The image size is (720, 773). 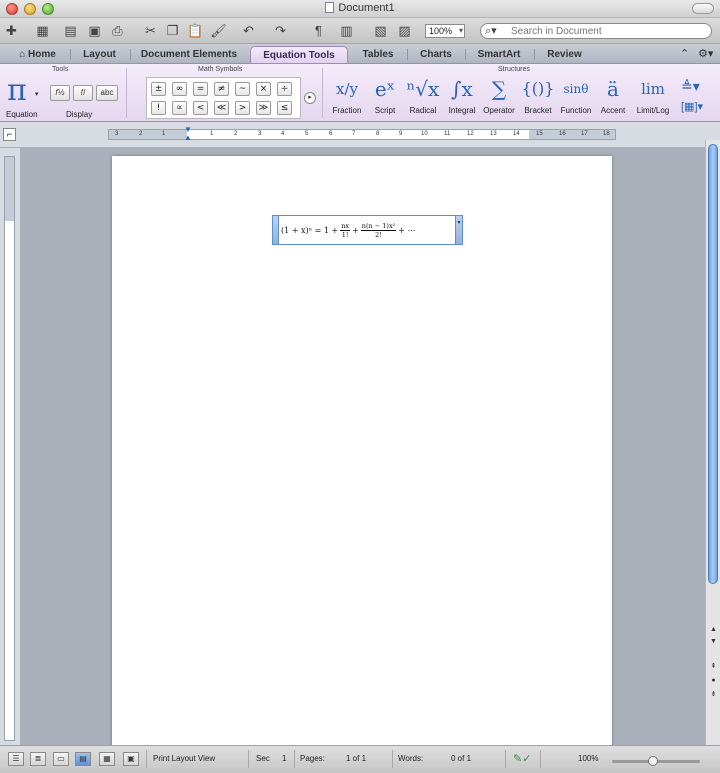 What do you see at coordinates (462, 96) in the screenshot?
I see `integral-button: ∫x Integral` at bounding box center [462, 96].